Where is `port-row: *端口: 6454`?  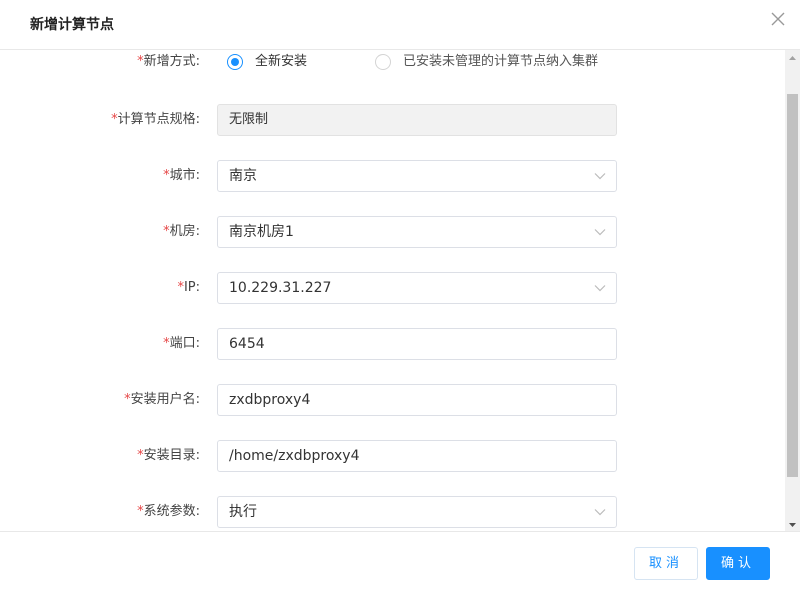 port-row: *端口: 6454 is located at coordinates (392, 344).